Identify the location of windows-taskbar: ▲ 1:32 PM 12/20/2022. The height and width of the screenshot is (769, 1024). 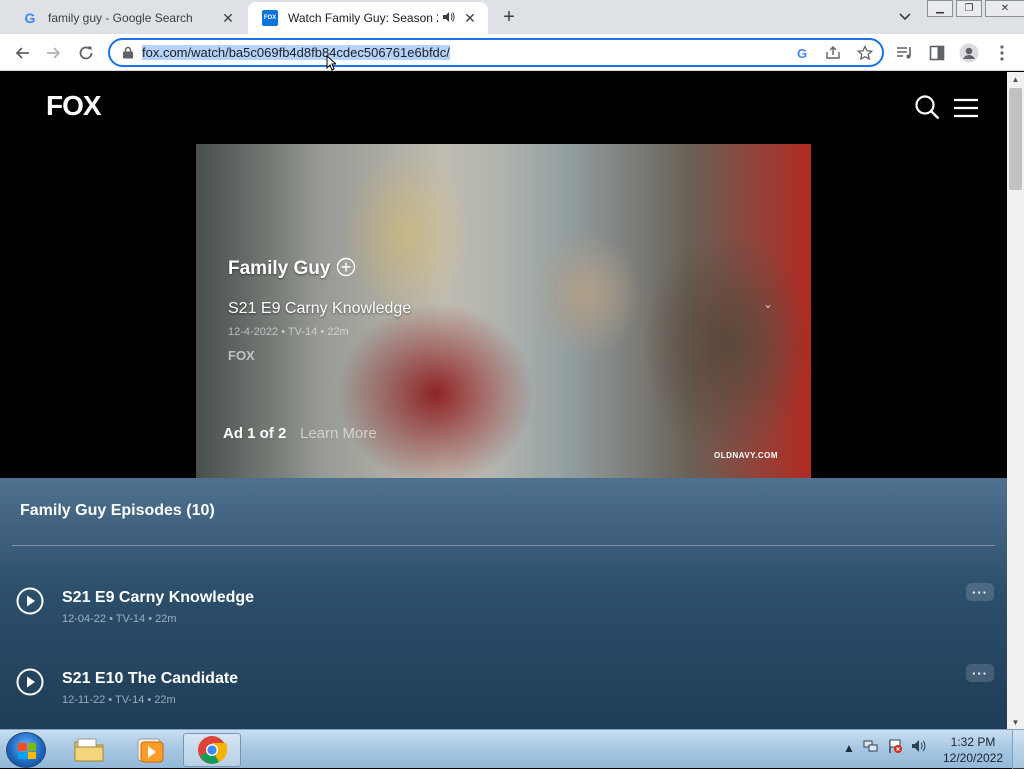
(512, 749).